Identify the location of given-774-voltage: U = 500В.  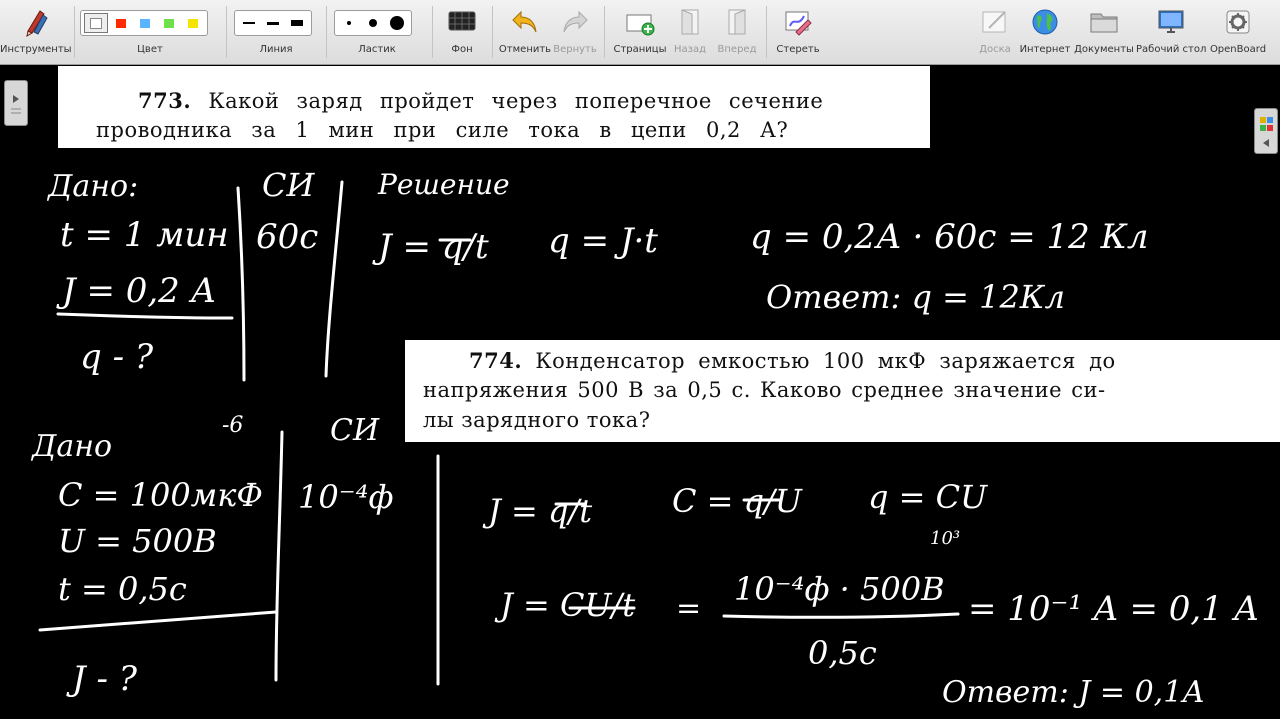
(137, 541).